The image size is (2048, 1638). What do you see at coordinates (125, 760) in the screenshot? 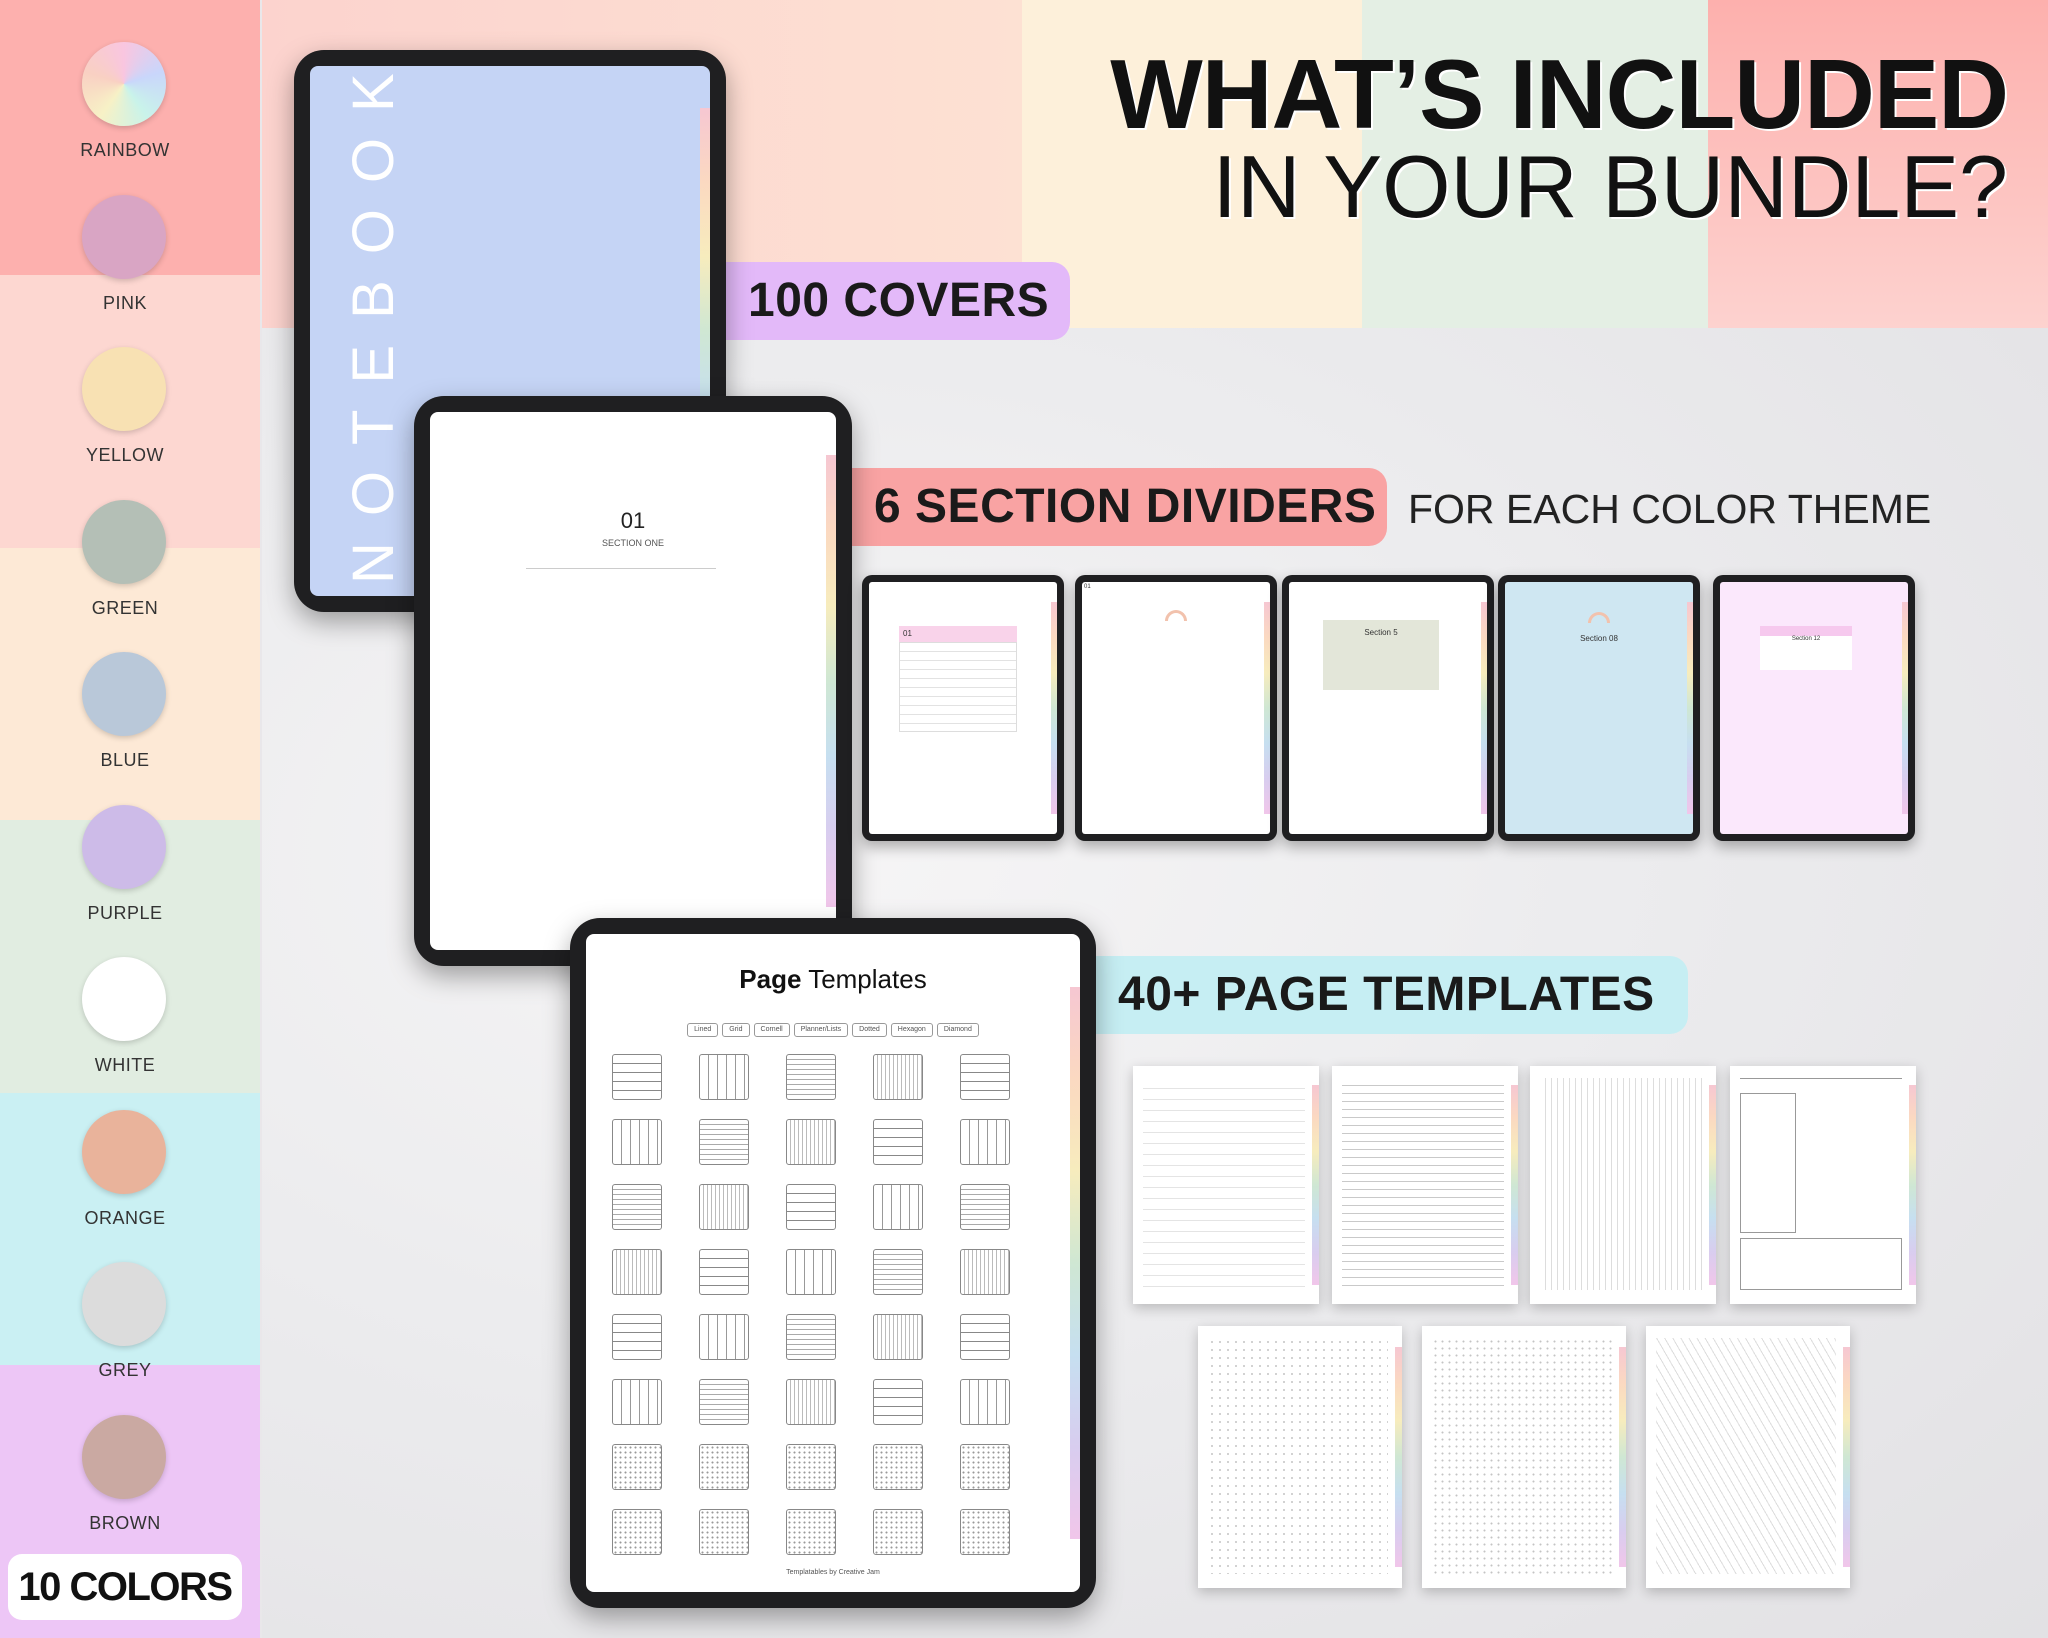
I see `swatch-label: BLUE` at bounding box center [125, 760].